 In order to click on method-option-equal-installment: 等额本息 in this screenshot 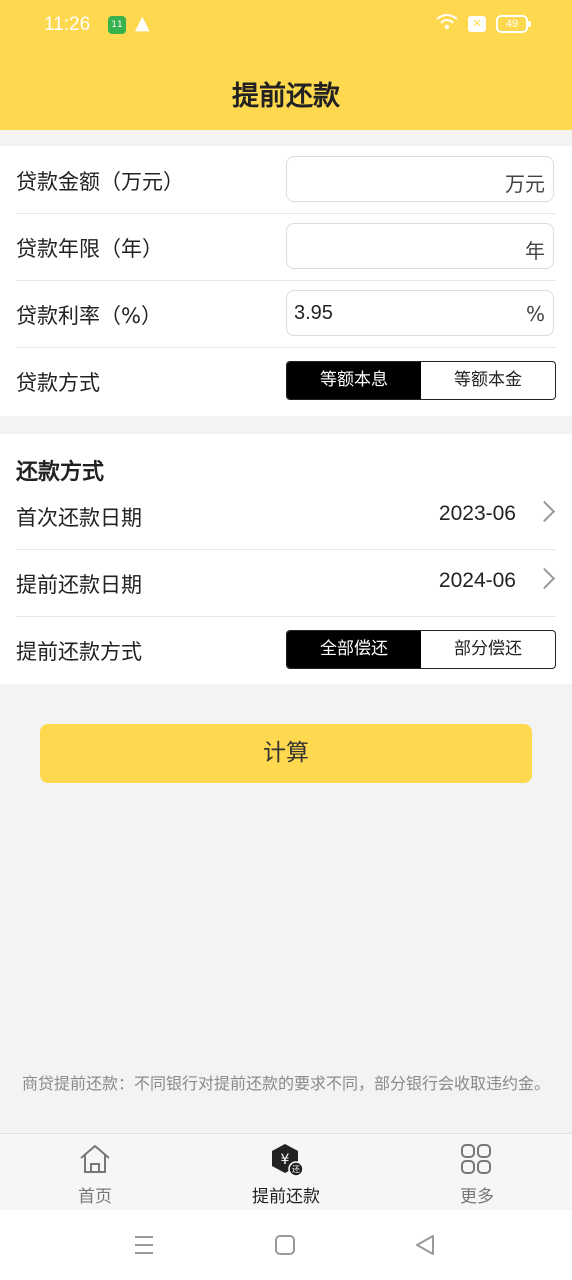, I will do `click(354, 380)`.